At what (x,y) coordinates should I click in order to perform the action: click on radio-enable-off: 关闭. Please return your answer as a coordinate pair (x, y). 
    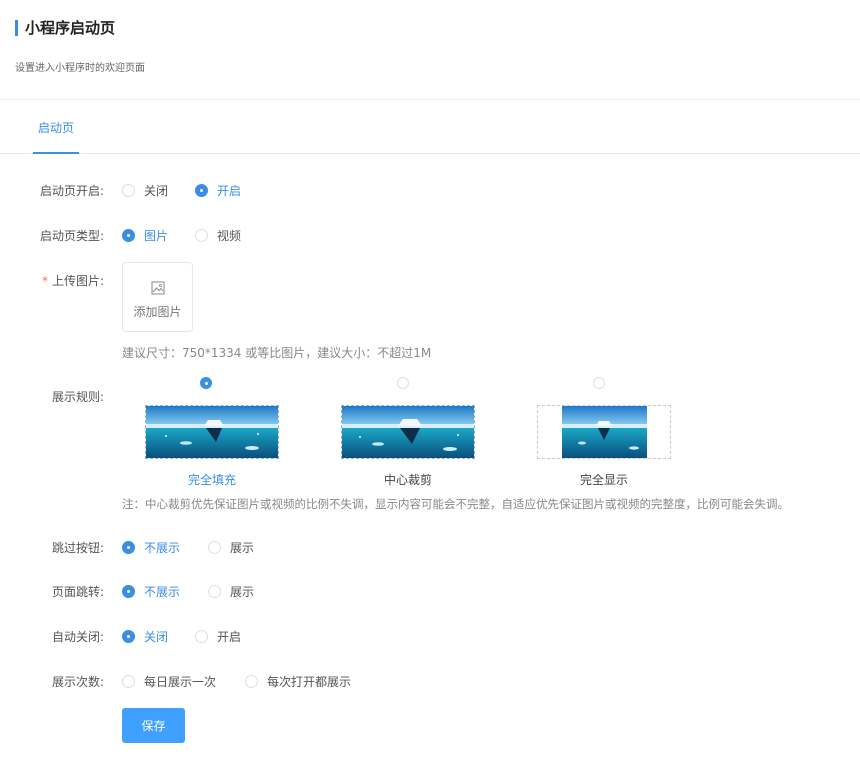
    Looking at the image, I should click on (145, 190).